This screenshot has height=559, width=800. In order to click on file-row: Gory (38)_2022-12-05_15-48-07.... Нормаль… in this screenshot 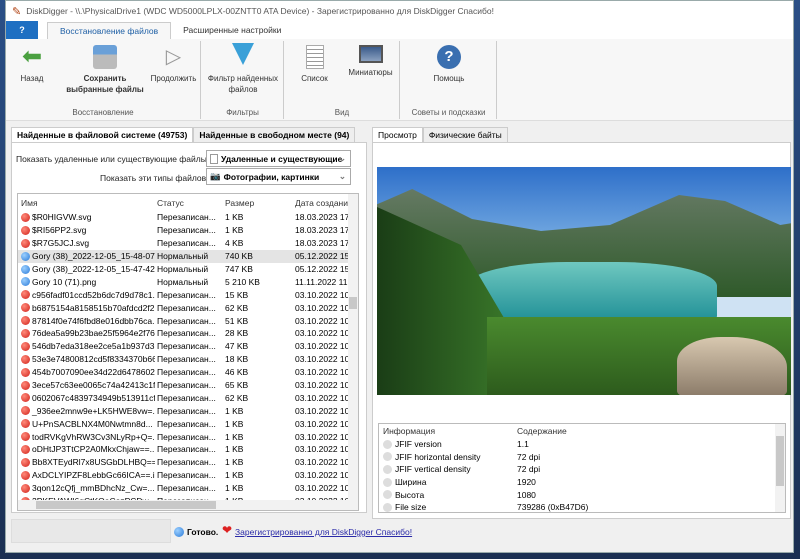, I will do `click(188, 256)`.